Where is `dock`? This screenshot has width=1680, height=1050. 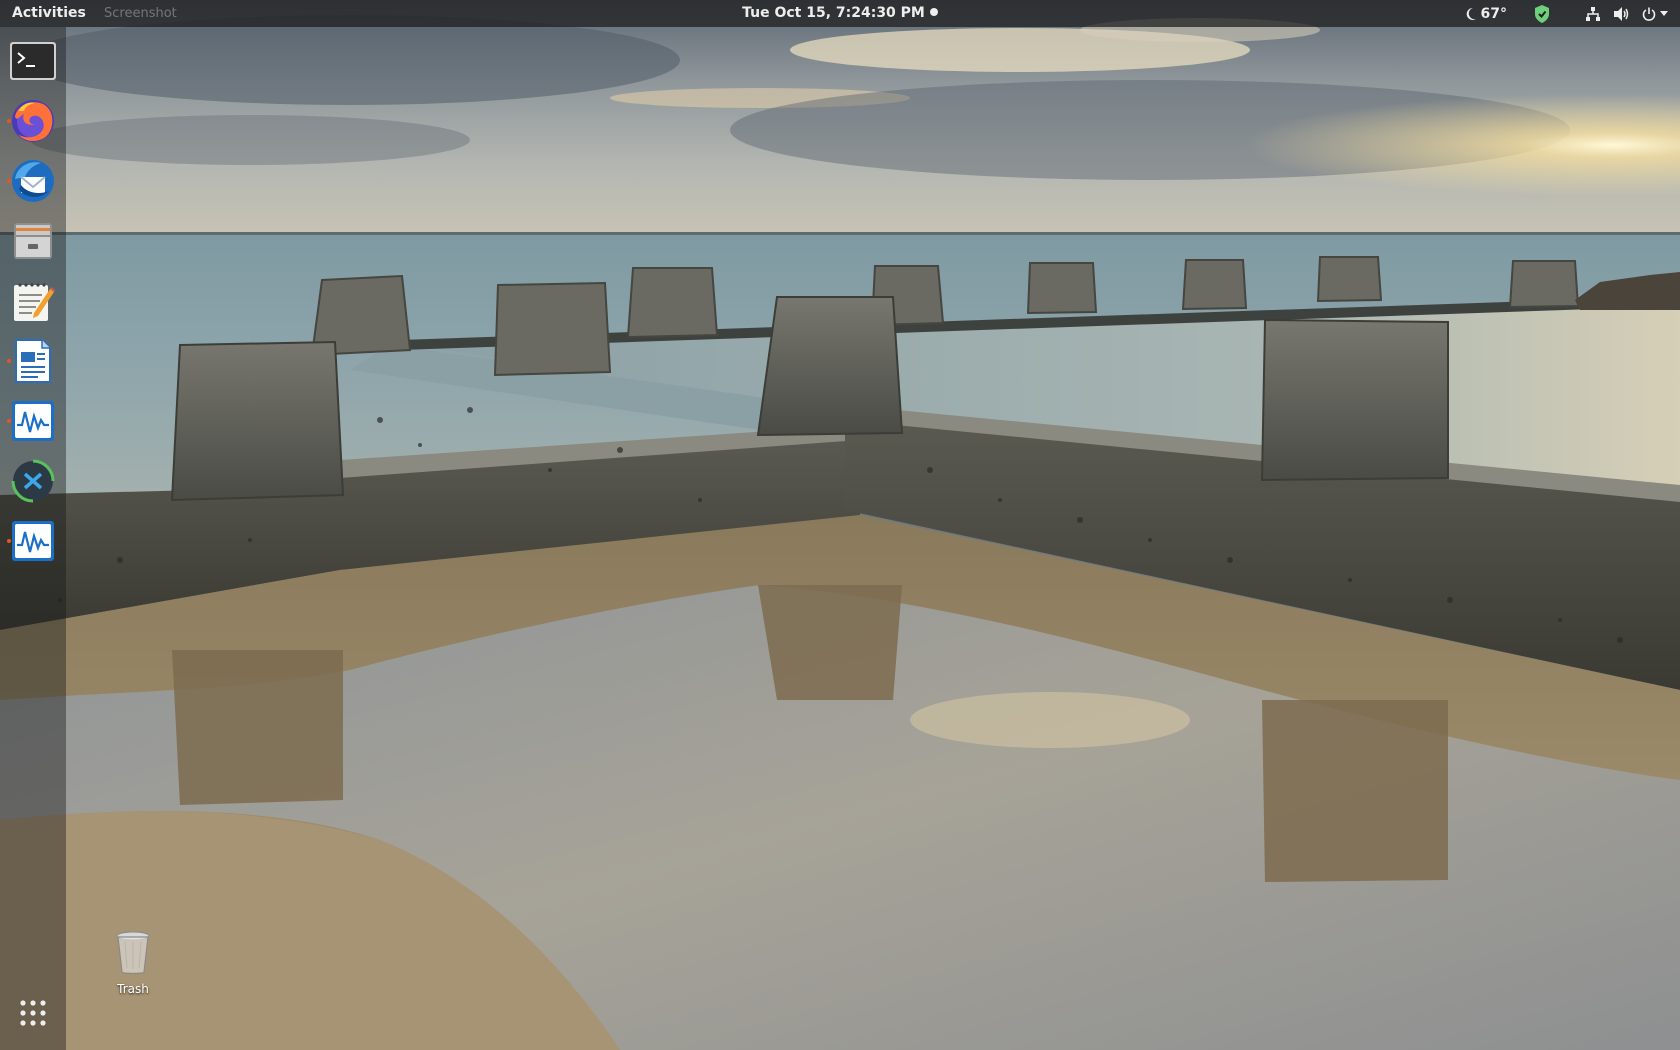
dock is located at coordinates (33, 538).